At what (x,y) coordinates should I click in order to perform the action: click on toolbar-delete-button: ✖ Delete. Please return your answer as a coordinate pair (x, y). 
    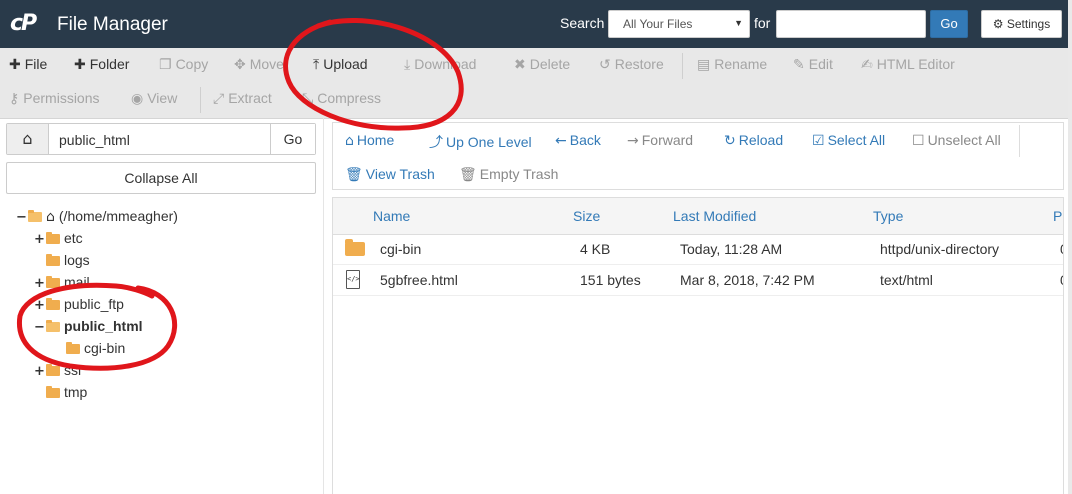
    Looking at the image, I should click on (542, 64).